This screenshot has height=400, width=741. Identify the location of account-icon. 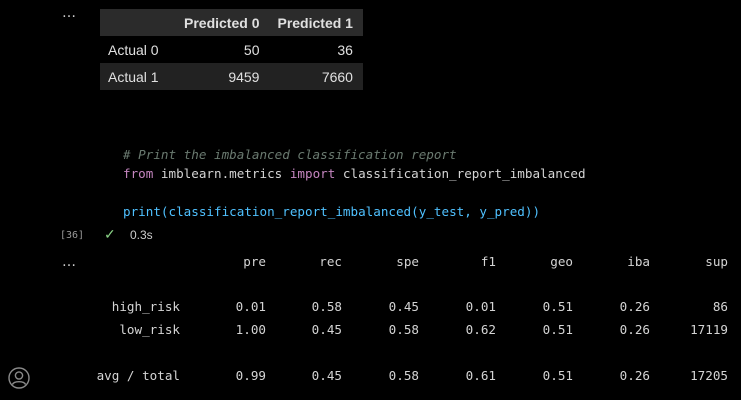
(19, 378).